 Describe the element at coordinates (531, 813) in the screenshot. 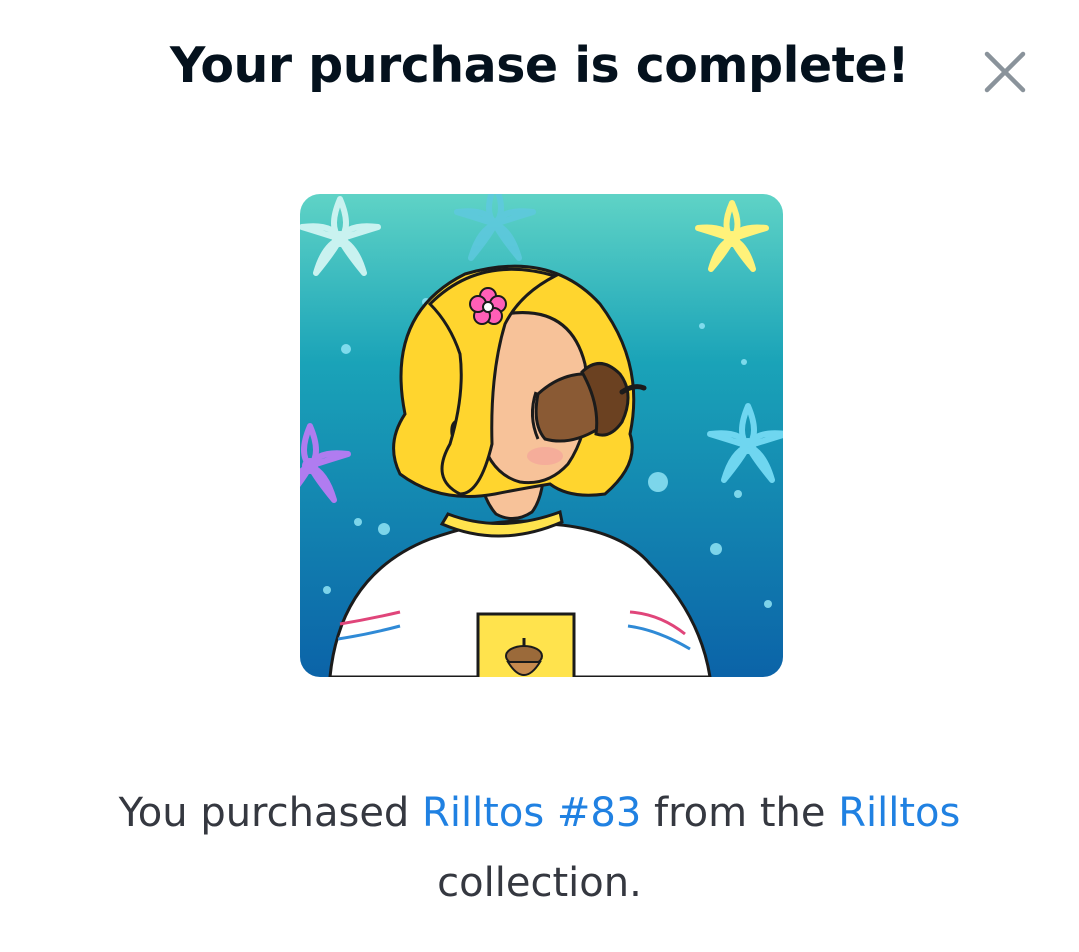

I see `item-link: Rilltos #83` at that location.